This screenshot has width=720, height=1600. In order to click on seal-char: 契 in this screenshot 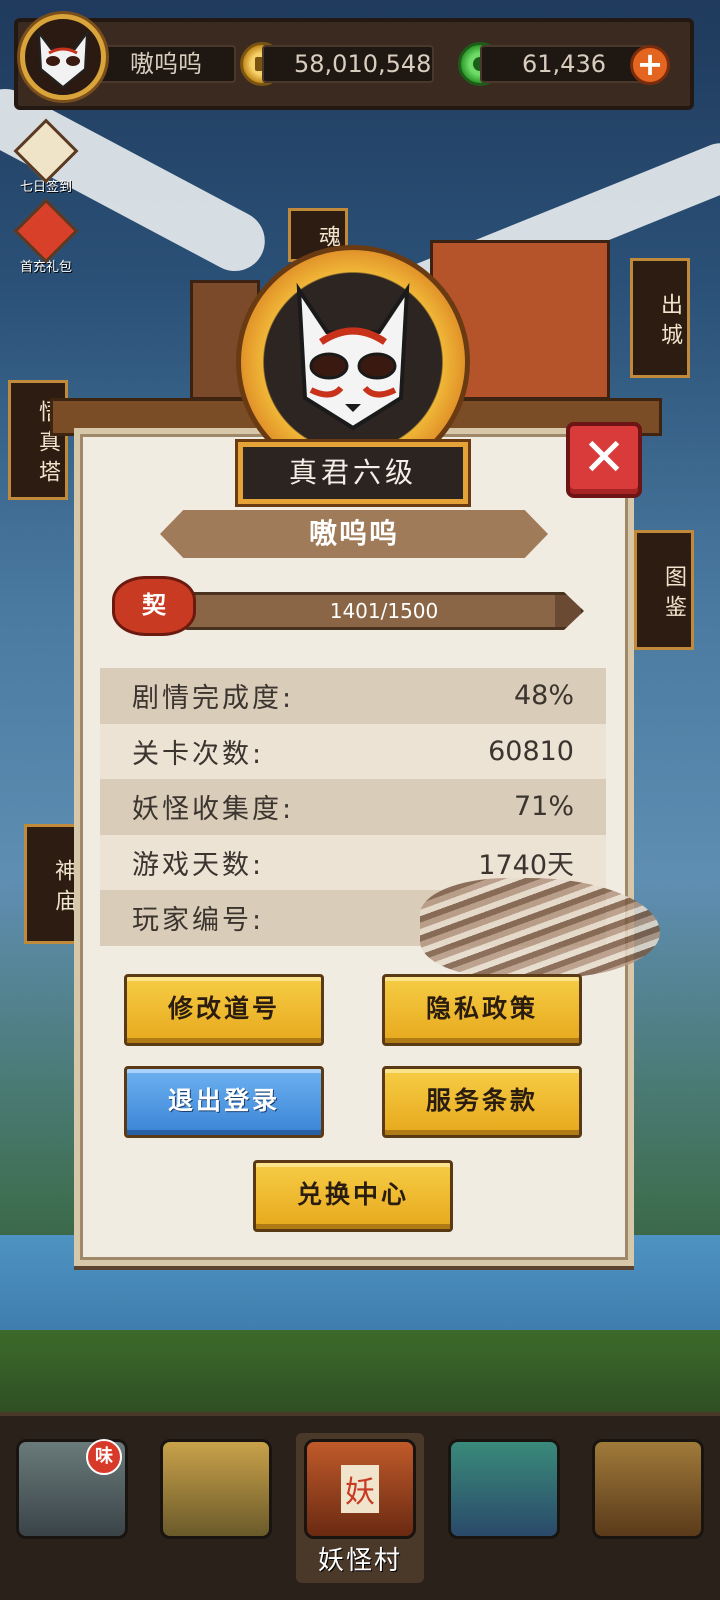, I will do `click(154, 605)`.